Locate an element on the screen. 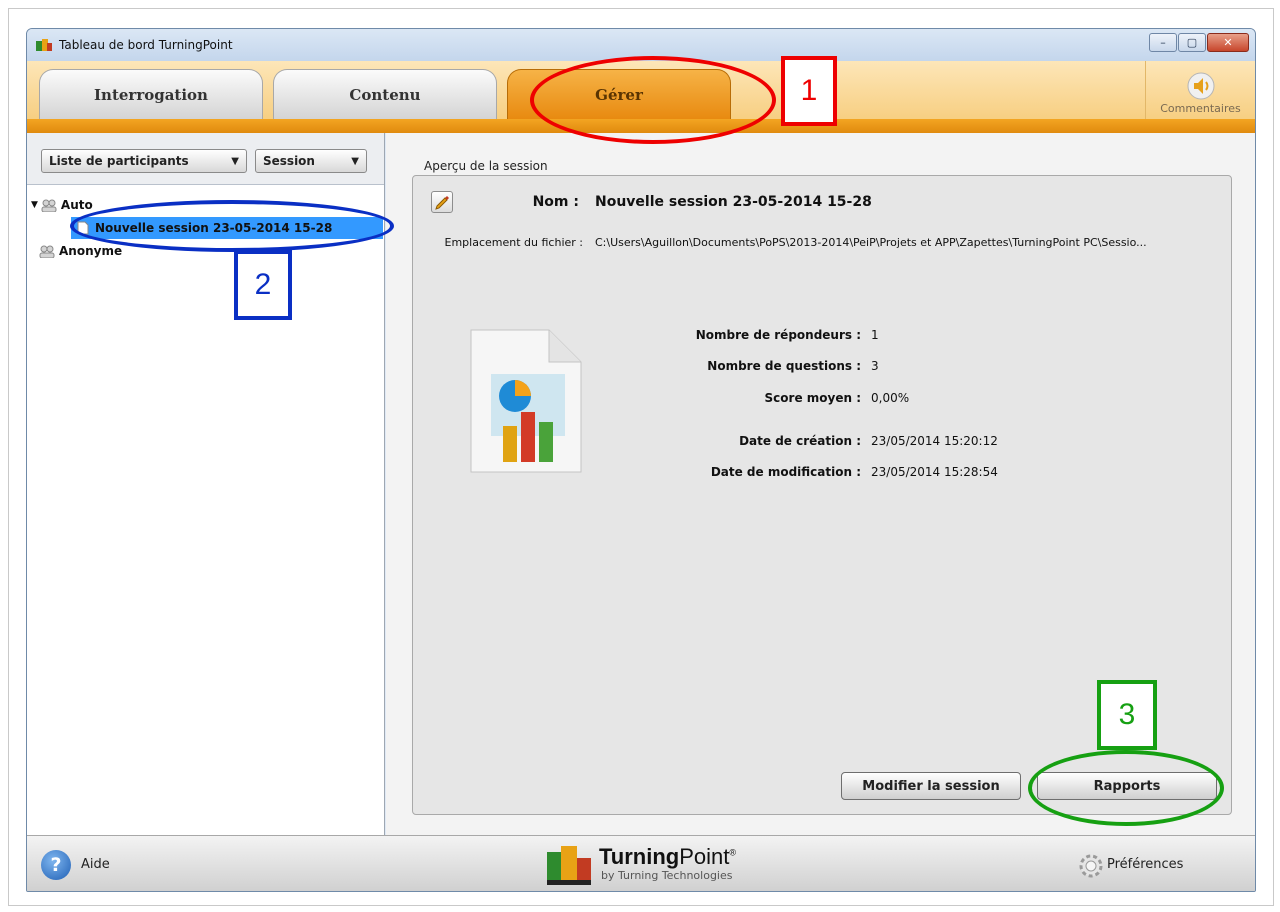  session-file-icon is located at coordinates (83, 228).